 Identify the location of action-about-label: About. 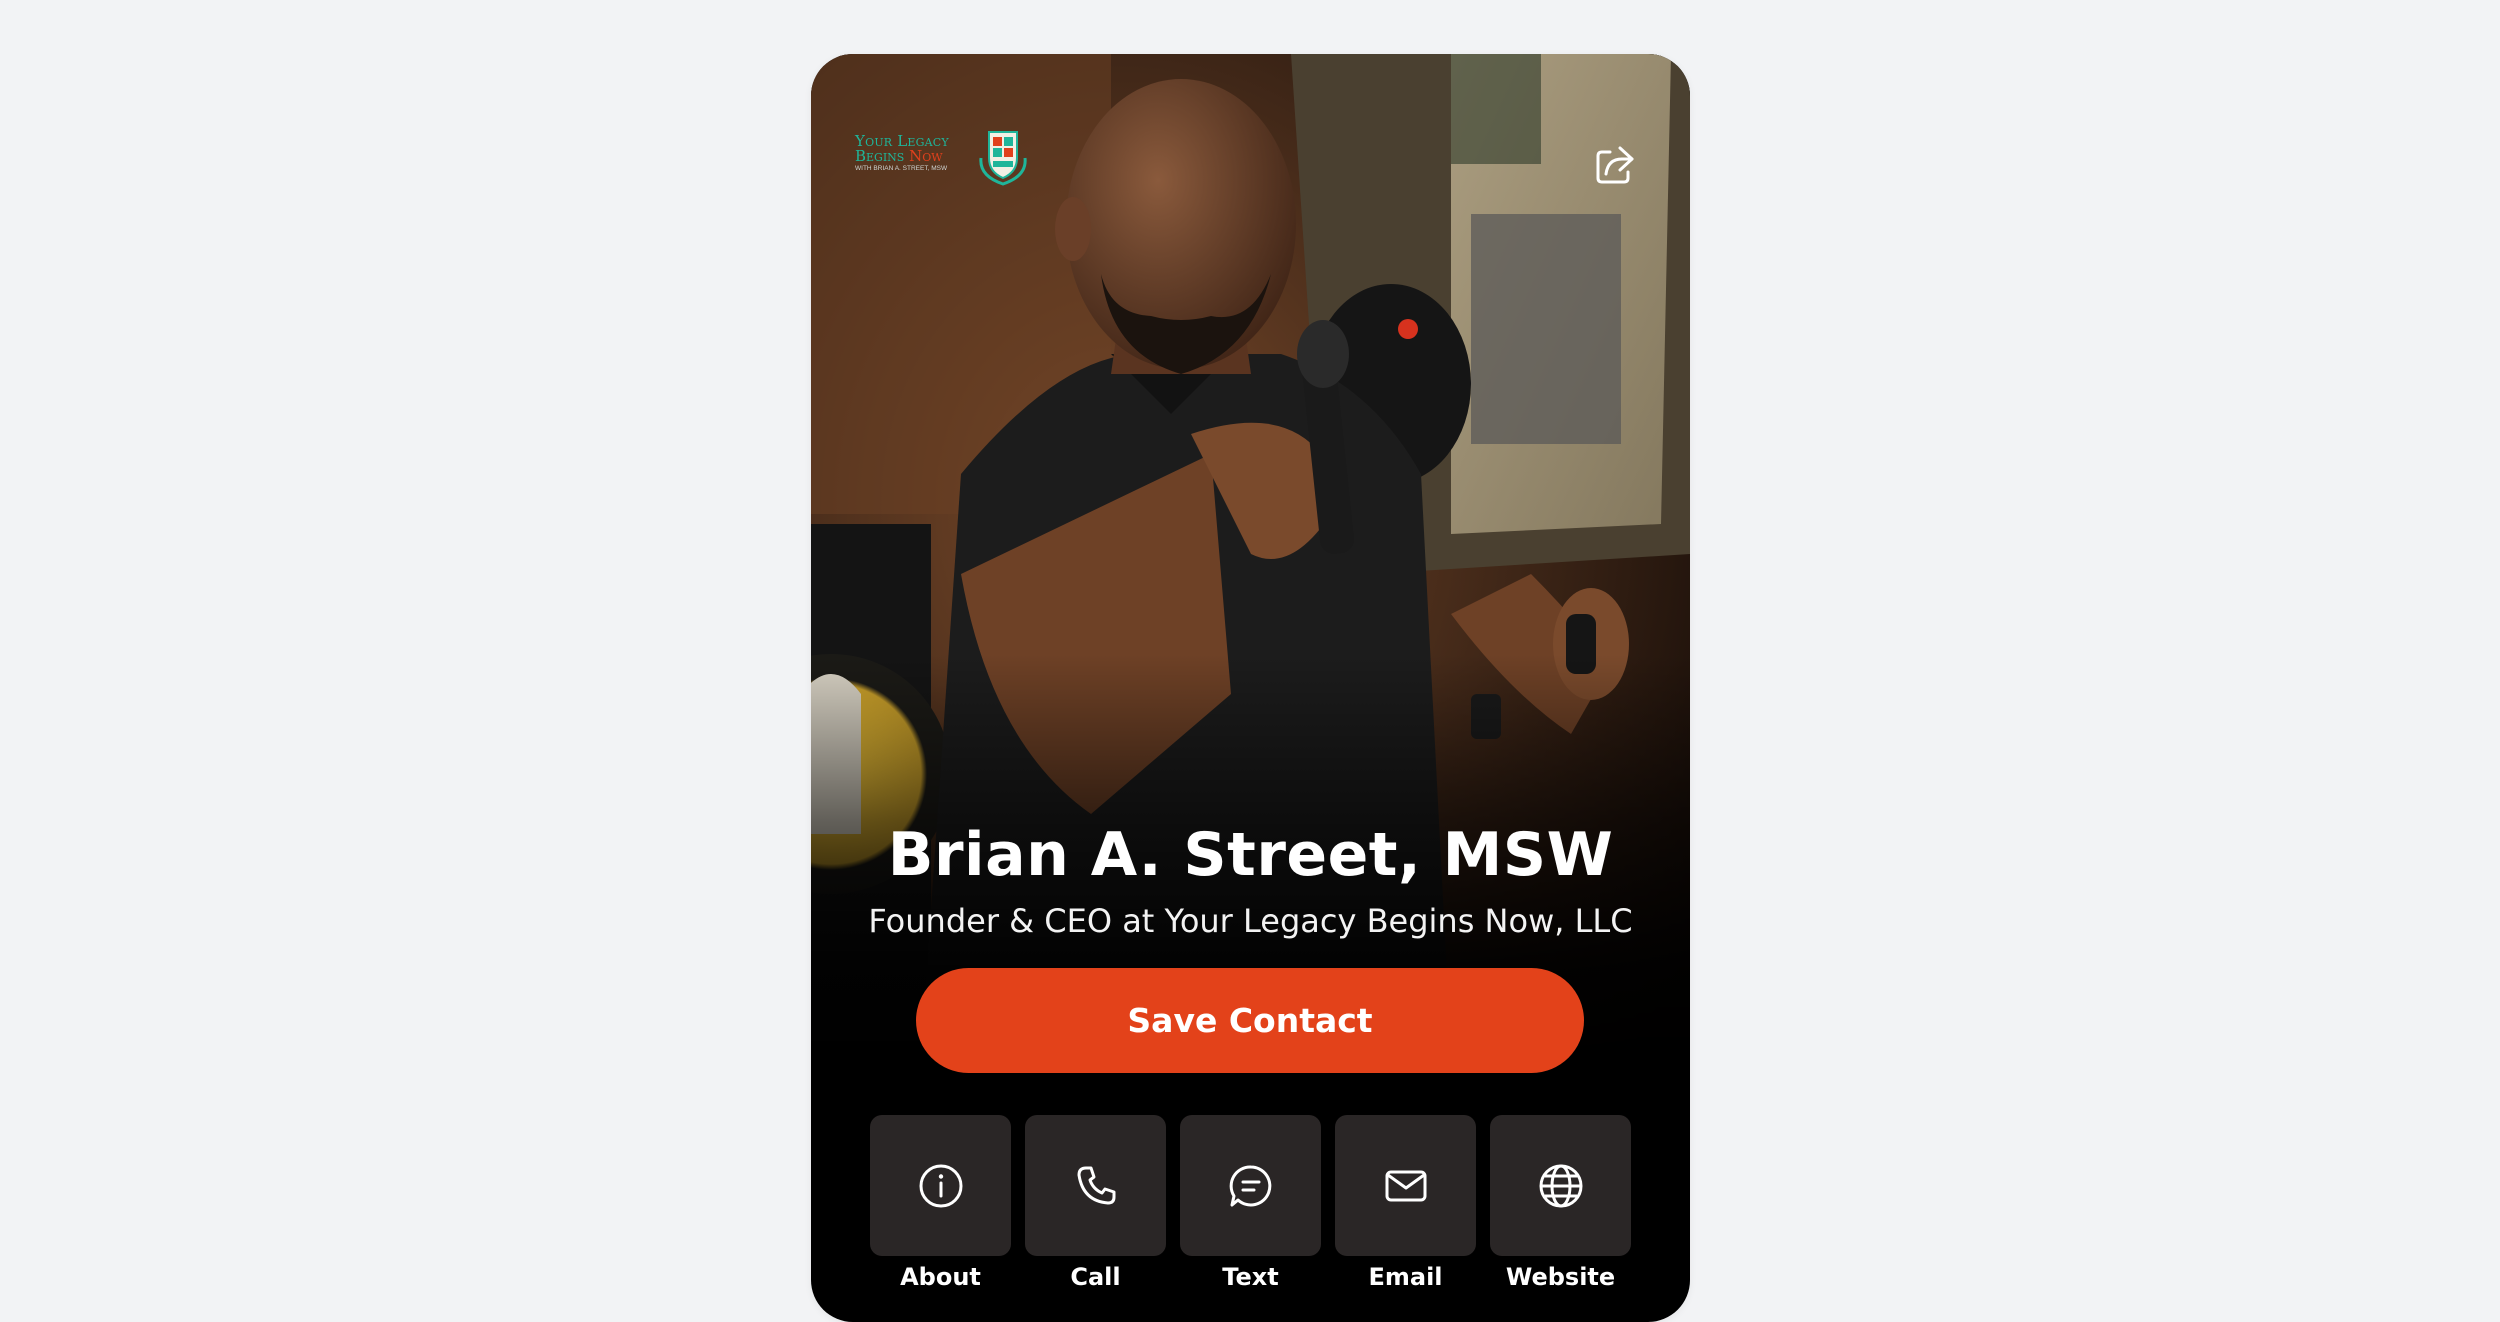
(940, 1277).